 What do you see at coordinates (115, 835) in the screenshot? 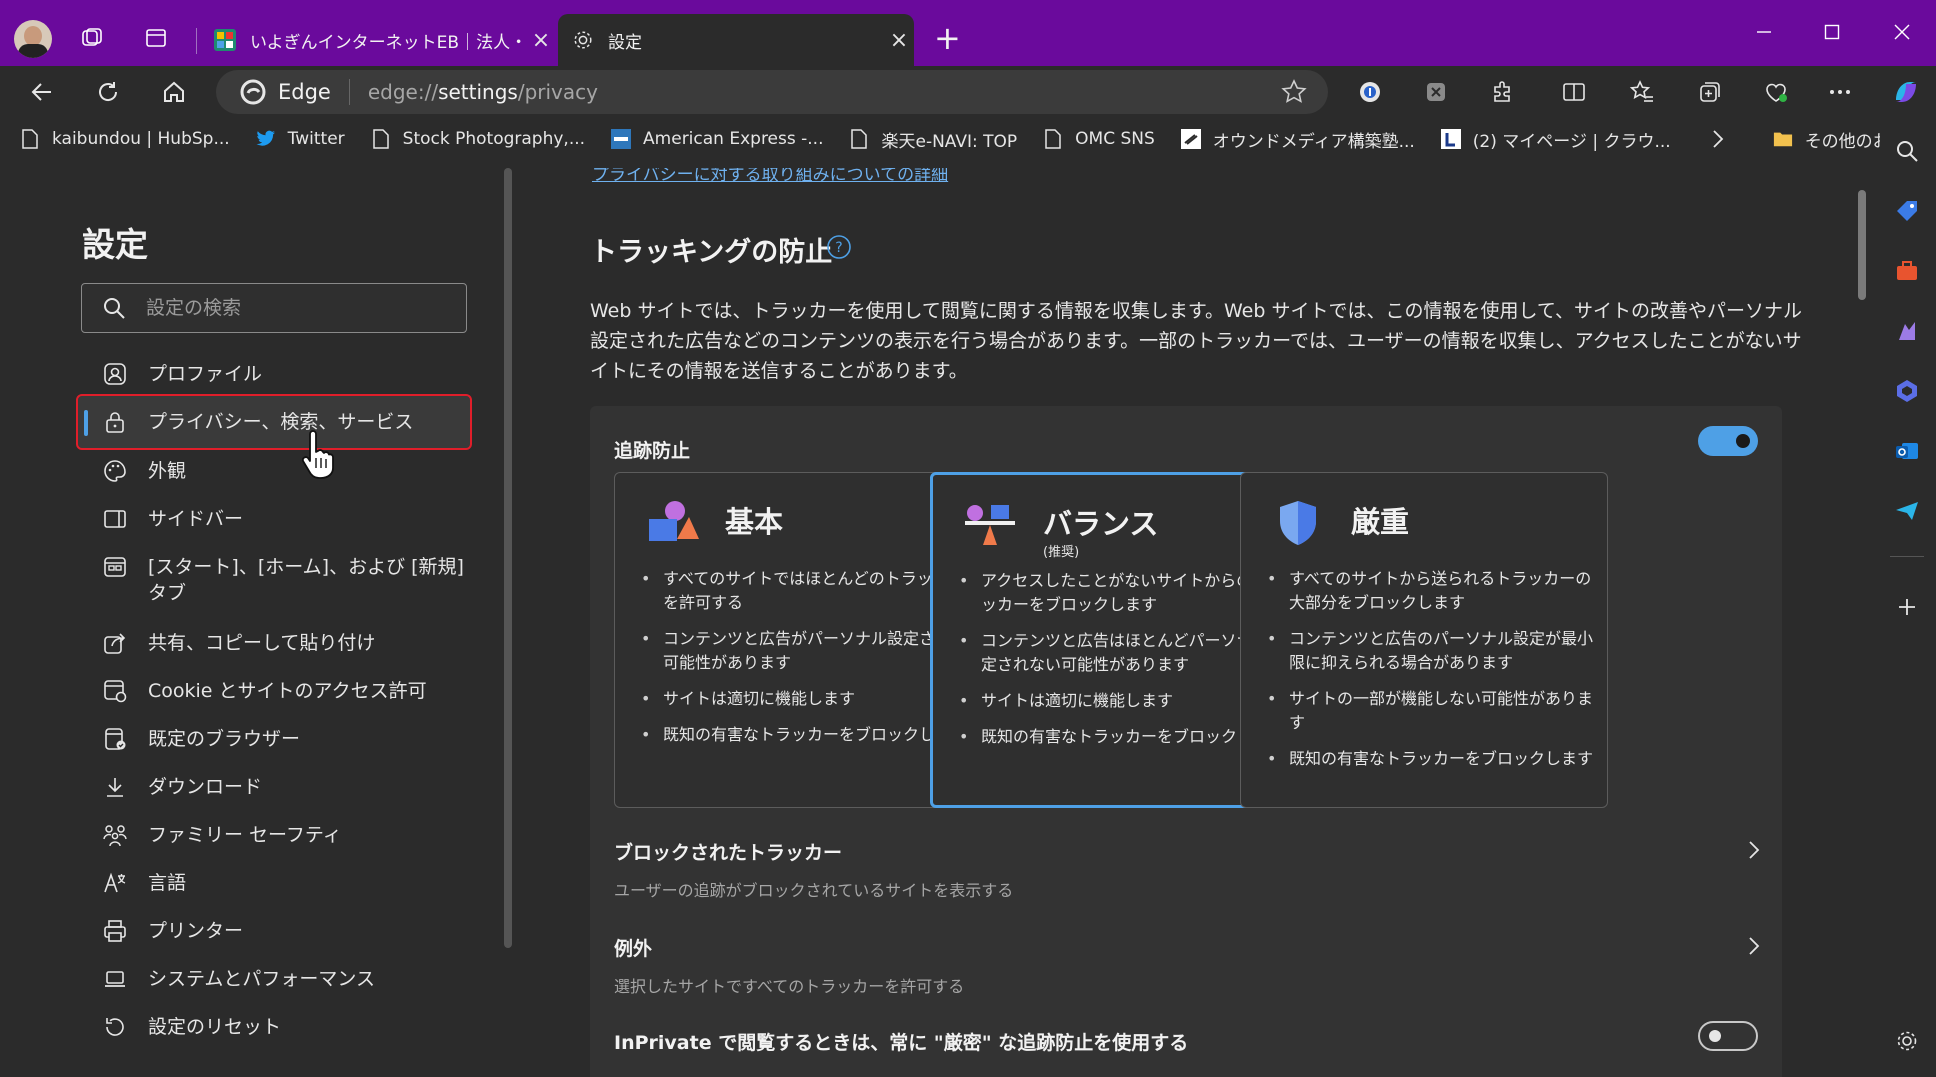
I see `family-icon` at bounding box center [115, 835].